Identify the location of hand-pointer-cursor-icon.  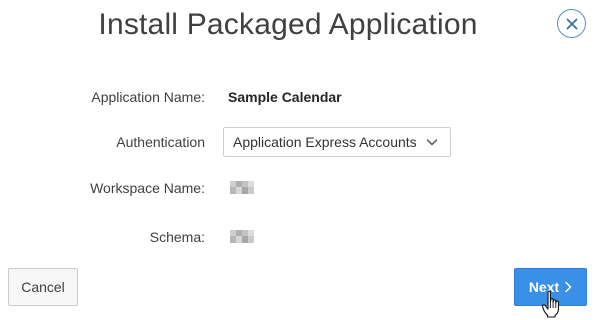
(551, 304).